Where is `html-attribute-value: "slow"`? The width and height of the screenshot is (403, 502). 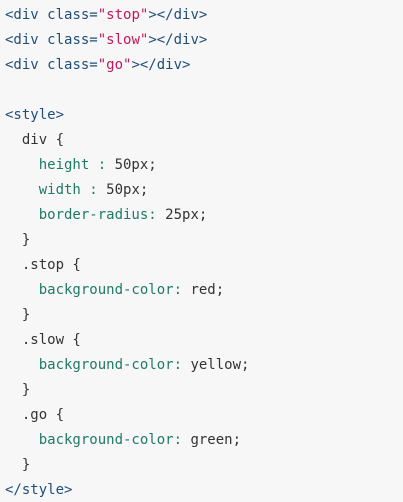
html-attribute-value: "slow" is located at coordinates (123, 40).